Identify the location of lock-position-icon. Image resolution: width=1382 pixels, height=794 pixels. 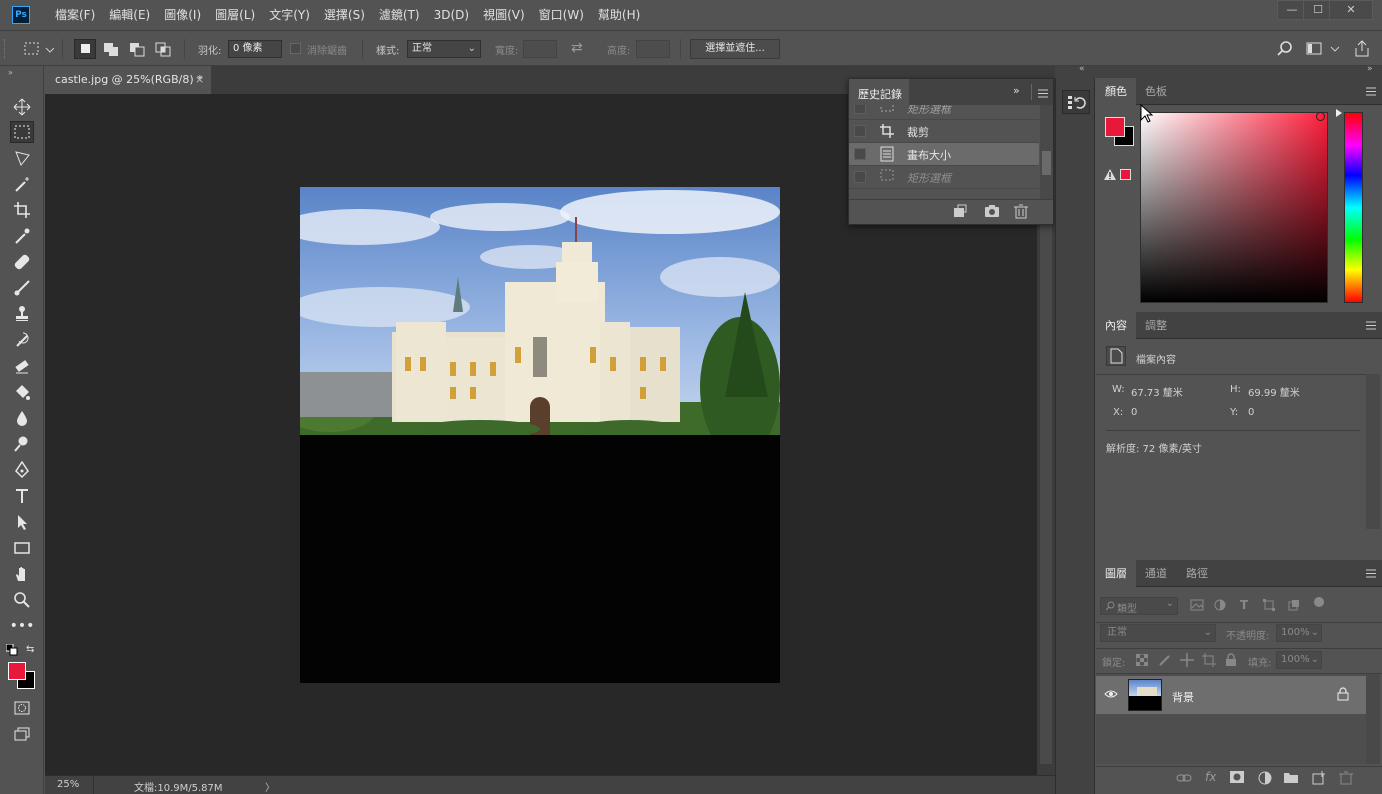
(1187, 661).